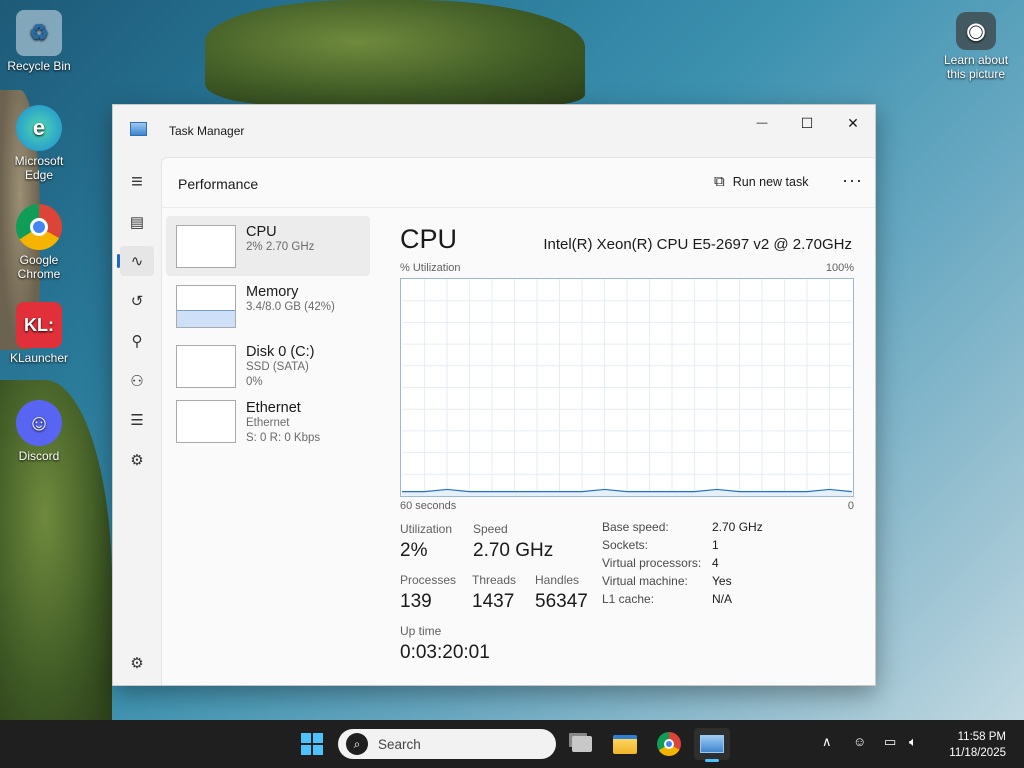 This screenshot has height=768, width=1024. Describe the element at coordinates (206, 246) in the screenshot. I see `cpu-thumbnail` at that location.